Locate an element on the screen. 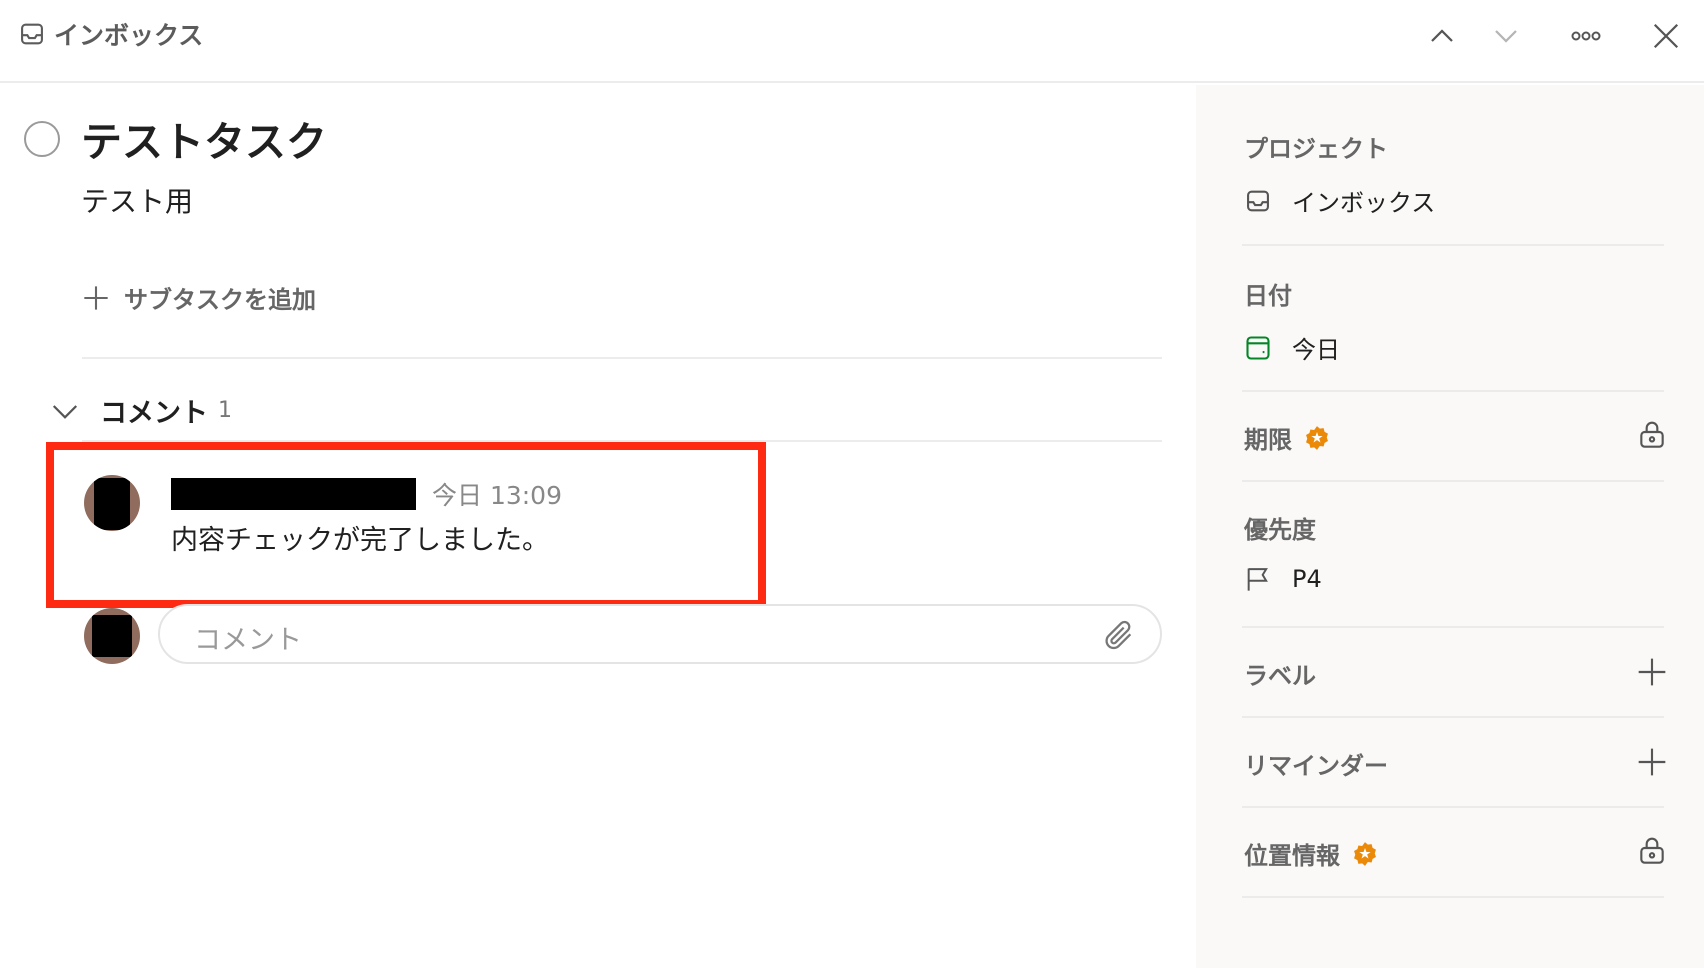  add-label-plus-icon is located at coordinates (1652, 672).